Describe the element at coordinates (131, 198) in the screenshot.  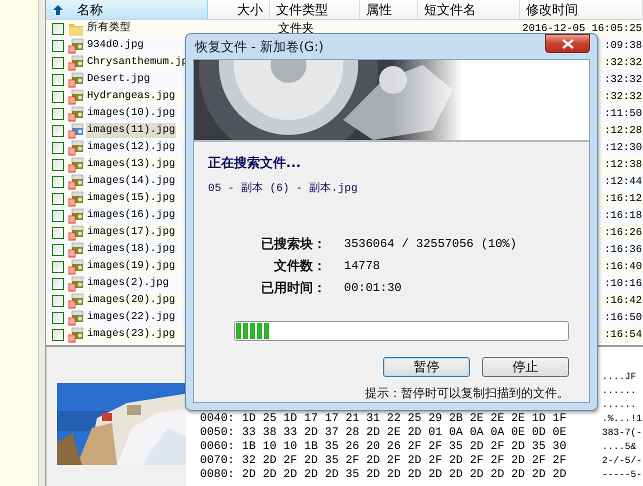
I see `file-name: images(15).jpg` at that location.